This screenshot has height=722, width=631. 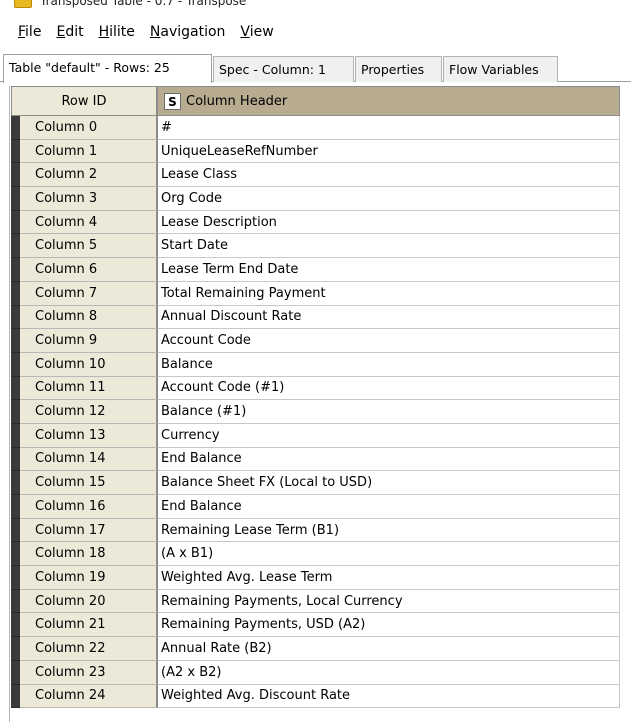 I want to click on row-id-cell: Column 24, so click(x=89, y=696).